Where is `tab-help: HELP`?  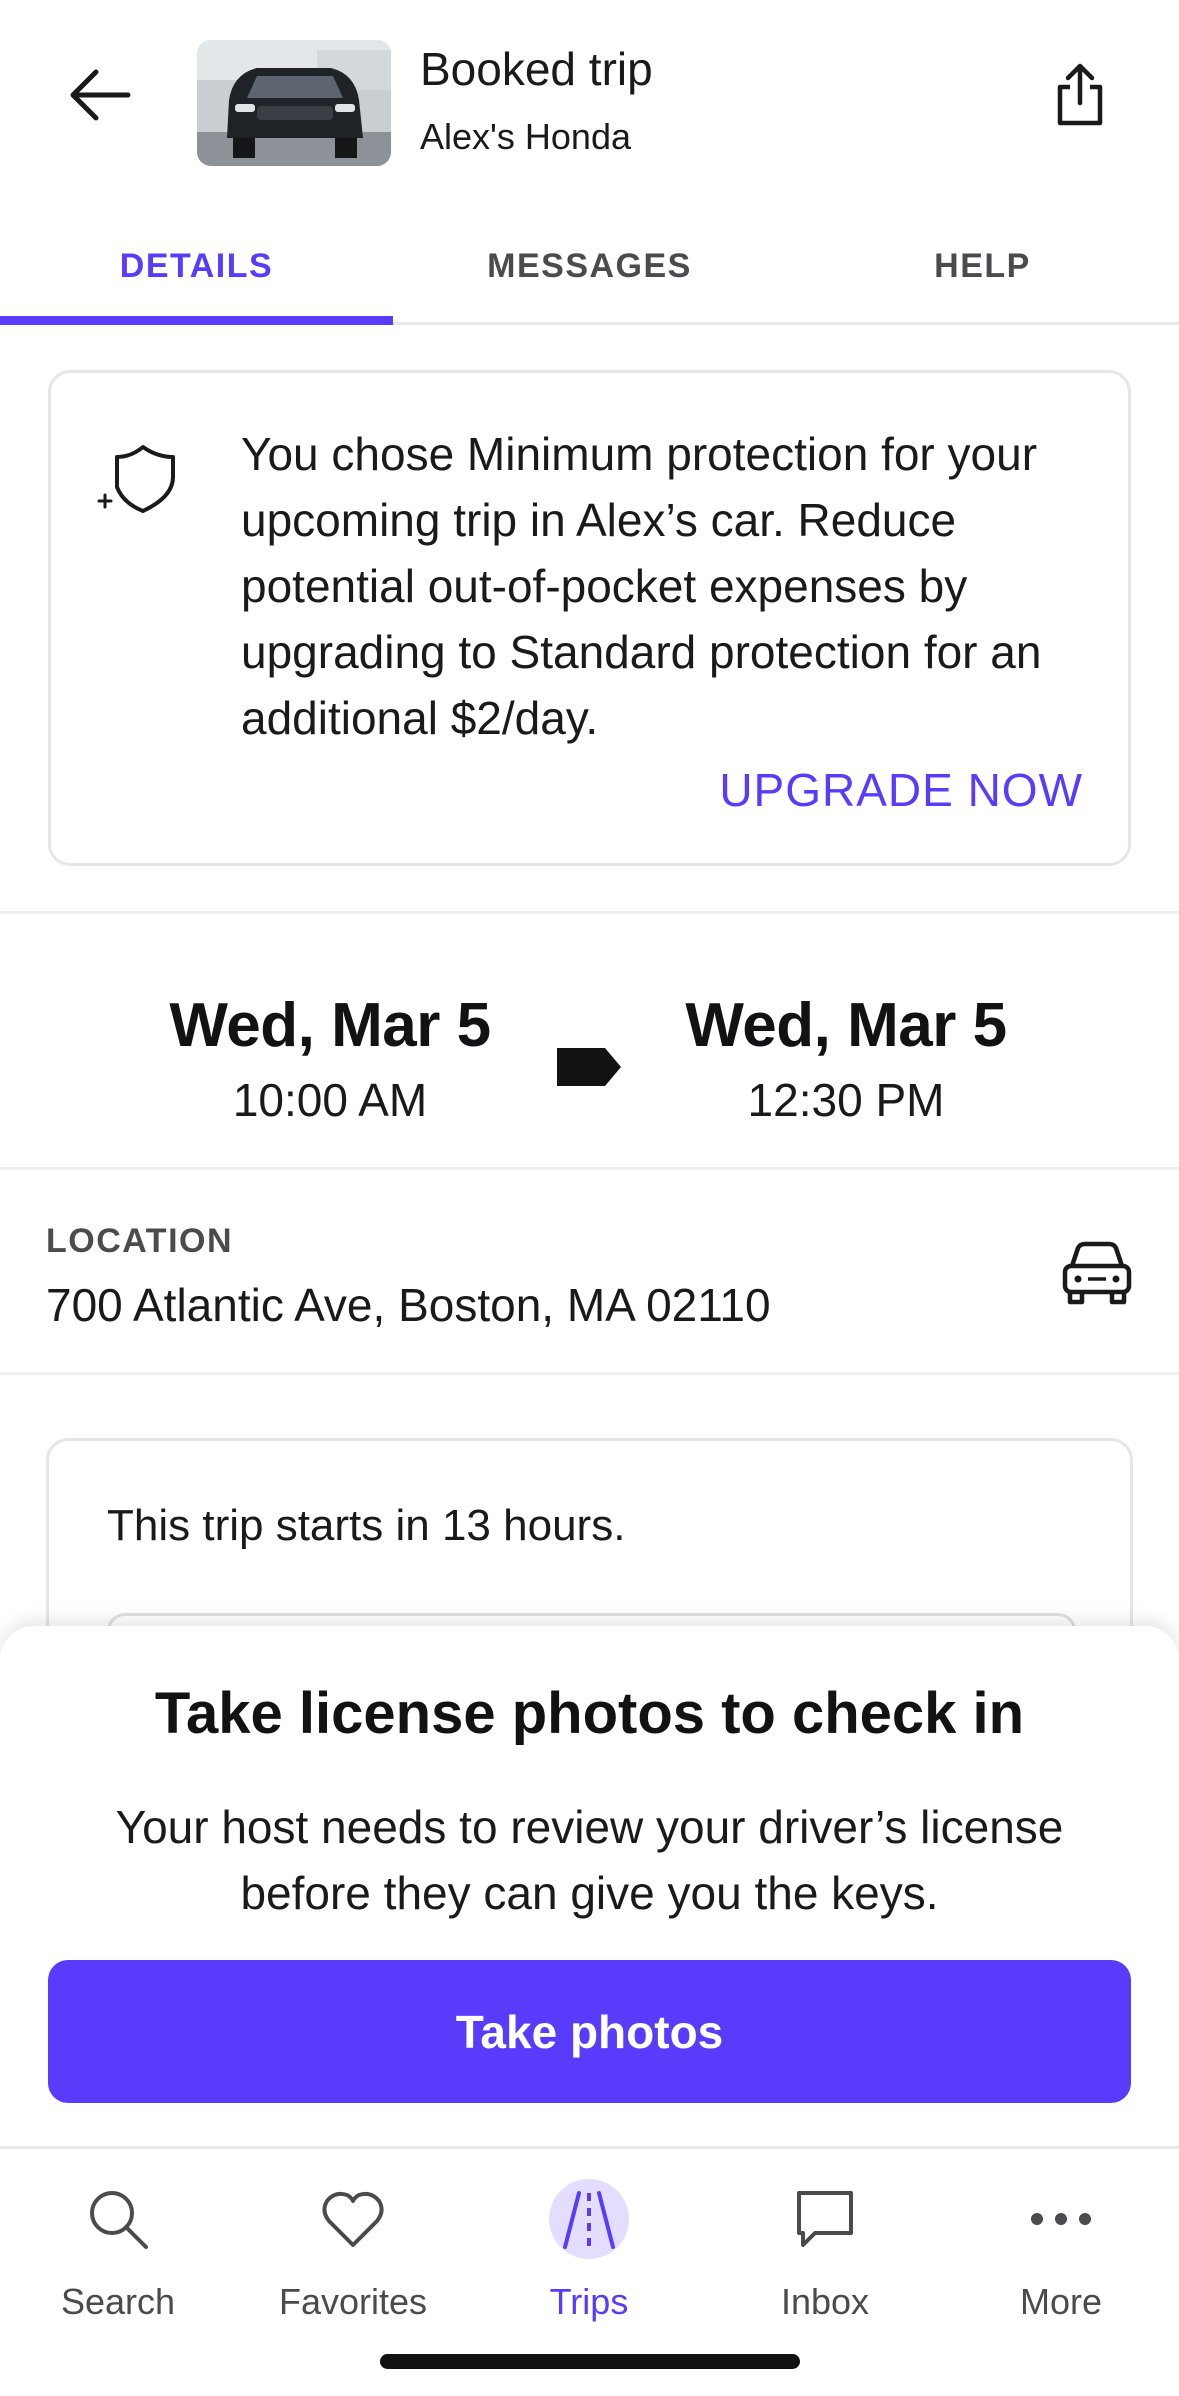
tab-help: HELP is located at coordinates (982, 266).